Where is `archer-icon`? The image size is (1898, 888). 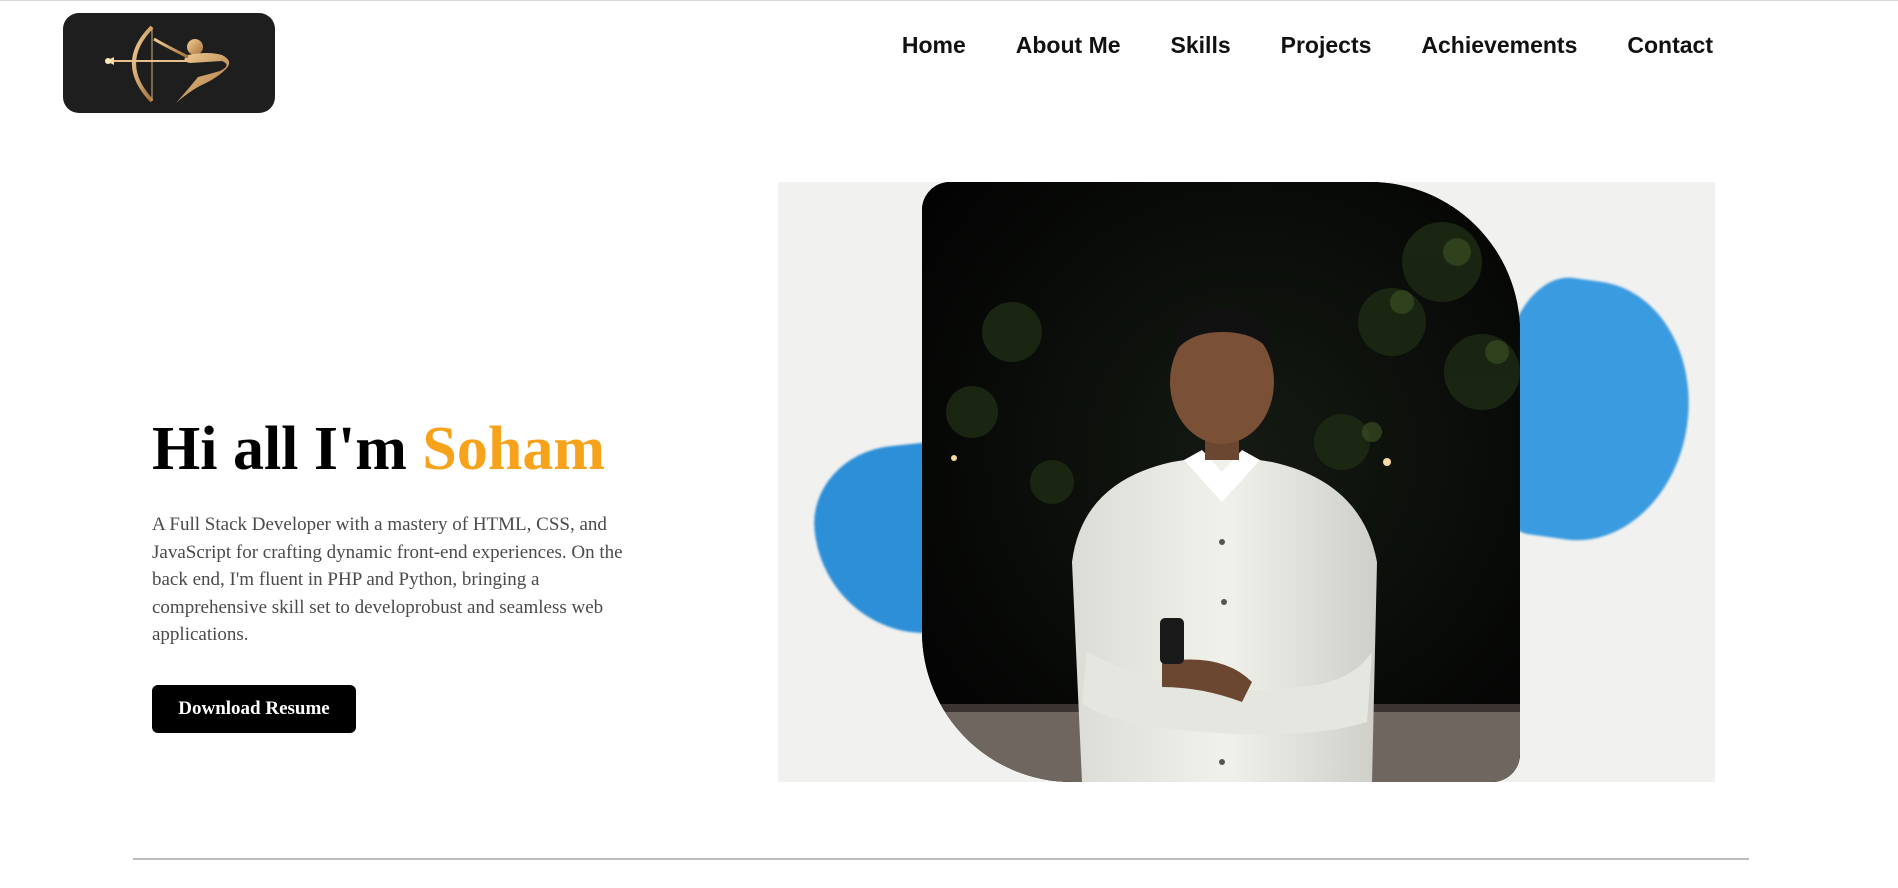
archer-icon is located at coordinates (167, 64).